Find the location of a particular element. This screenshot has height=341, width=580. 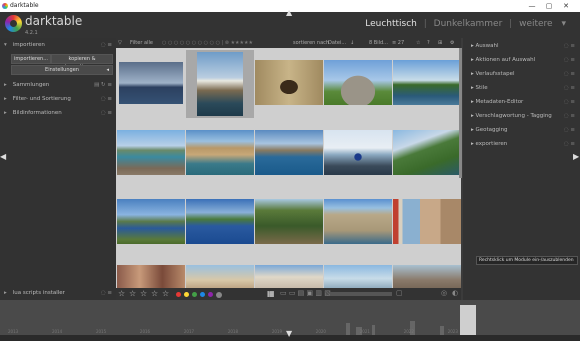

grid-scrollbar is located at coordinates (460, 113).